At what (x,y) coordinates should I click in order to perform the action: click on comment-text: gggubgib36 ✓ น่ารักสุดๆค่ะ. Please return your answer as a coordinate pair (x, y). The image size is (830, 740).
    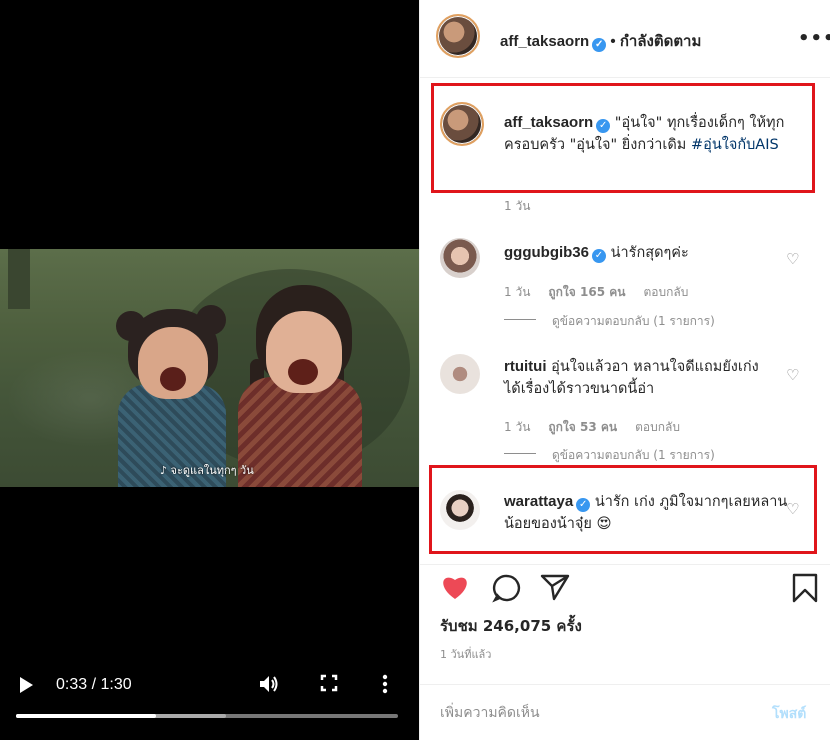
    Looking at the image, I should click on (644, 253).